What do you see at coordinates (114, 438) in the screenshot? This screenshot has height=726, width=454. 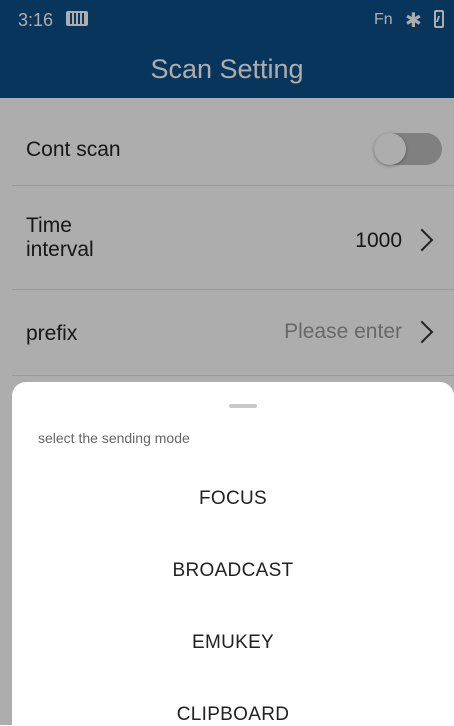 I see `sheet-title: select the sending mode` at bounding box center [114, 438].